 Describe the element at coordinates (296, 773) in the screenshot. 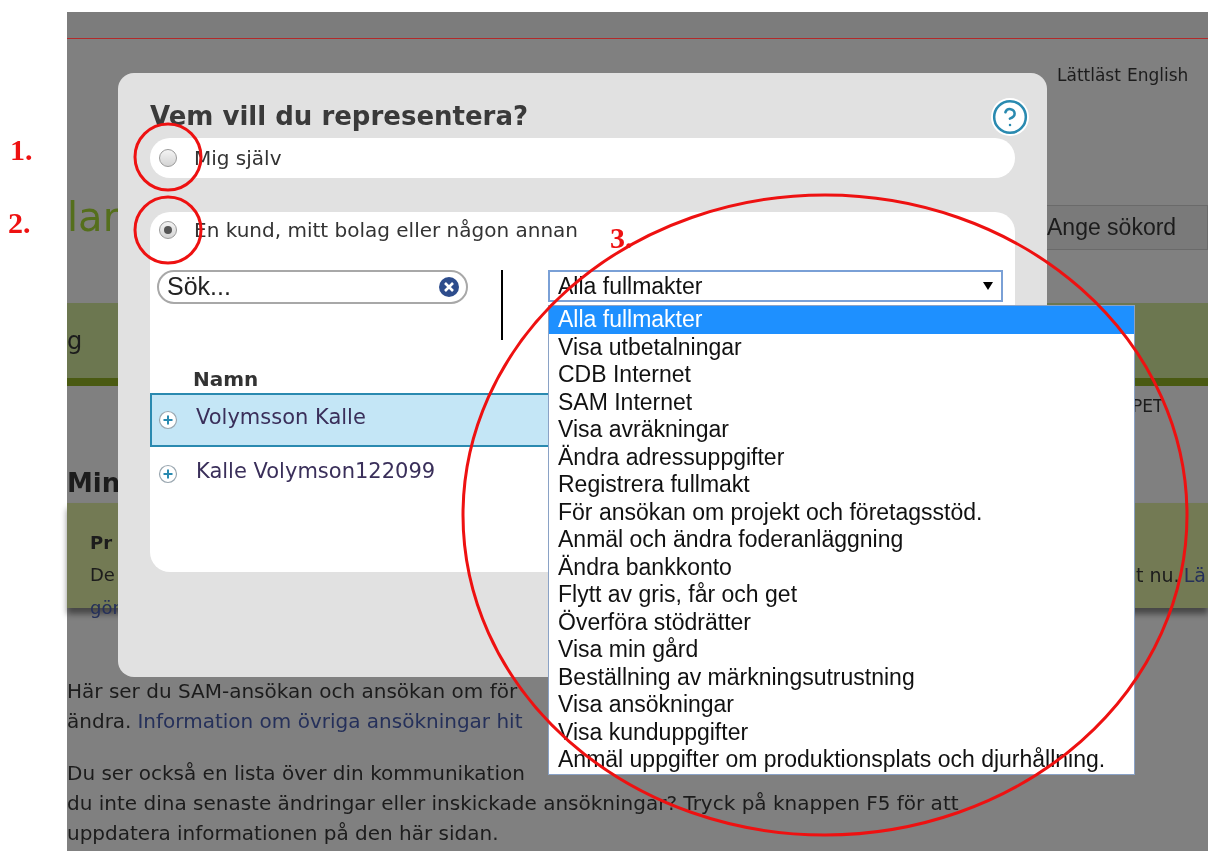

I see `paragraph-text: Du ser också en lista över din kommunikation` at that location.